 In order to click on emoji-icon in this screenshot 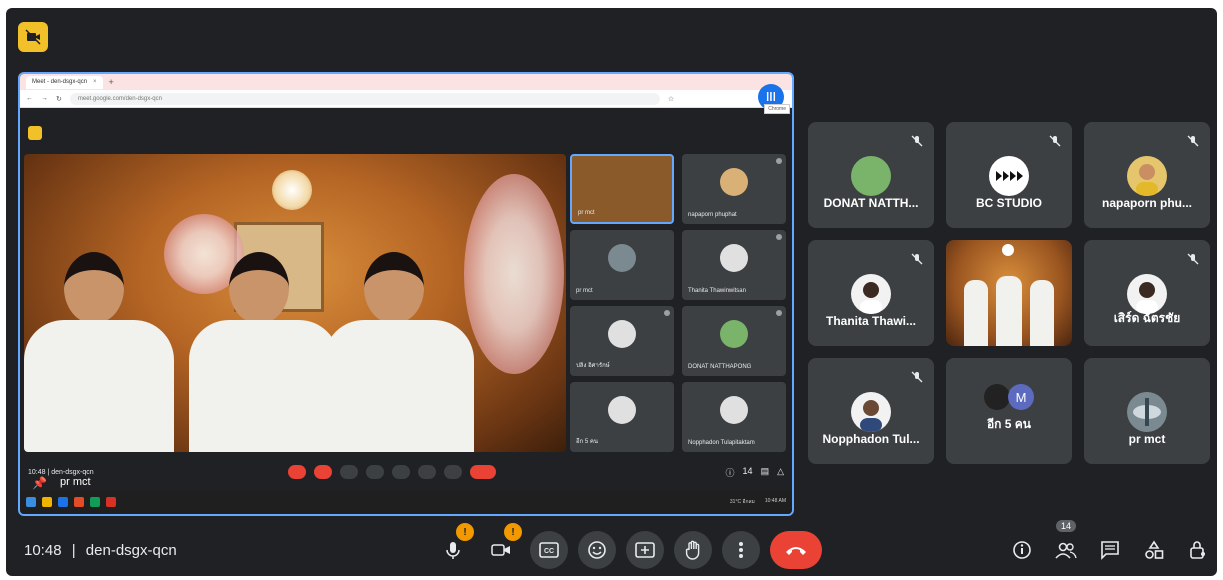, I will do `click(597, 550)`.